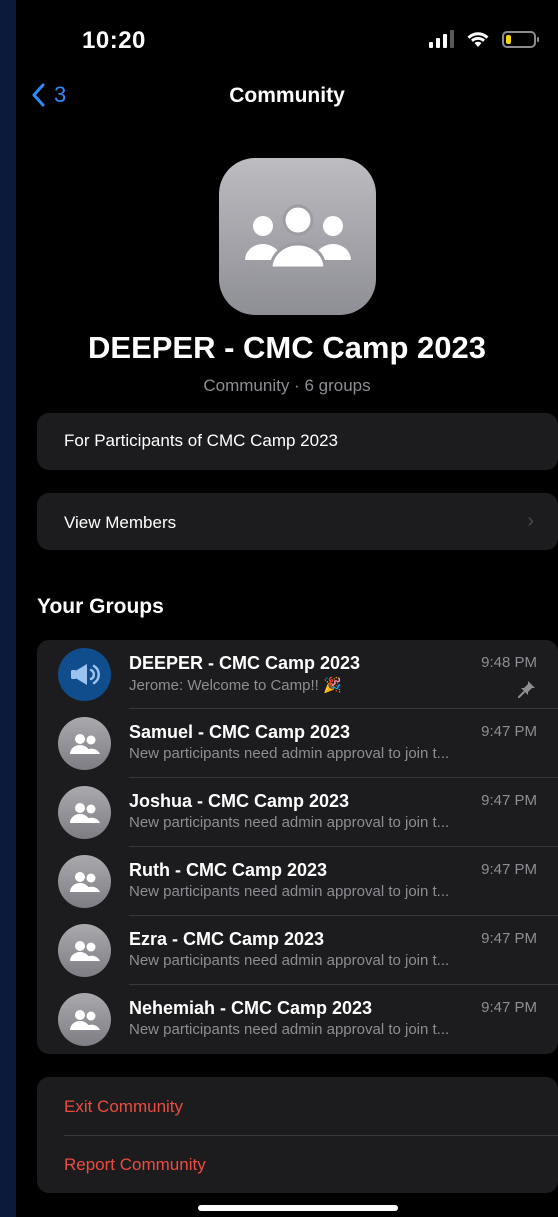 This screenshot has height=1217, width=558. I want to click on group-time: 9:48 PM, so click(509, 662).